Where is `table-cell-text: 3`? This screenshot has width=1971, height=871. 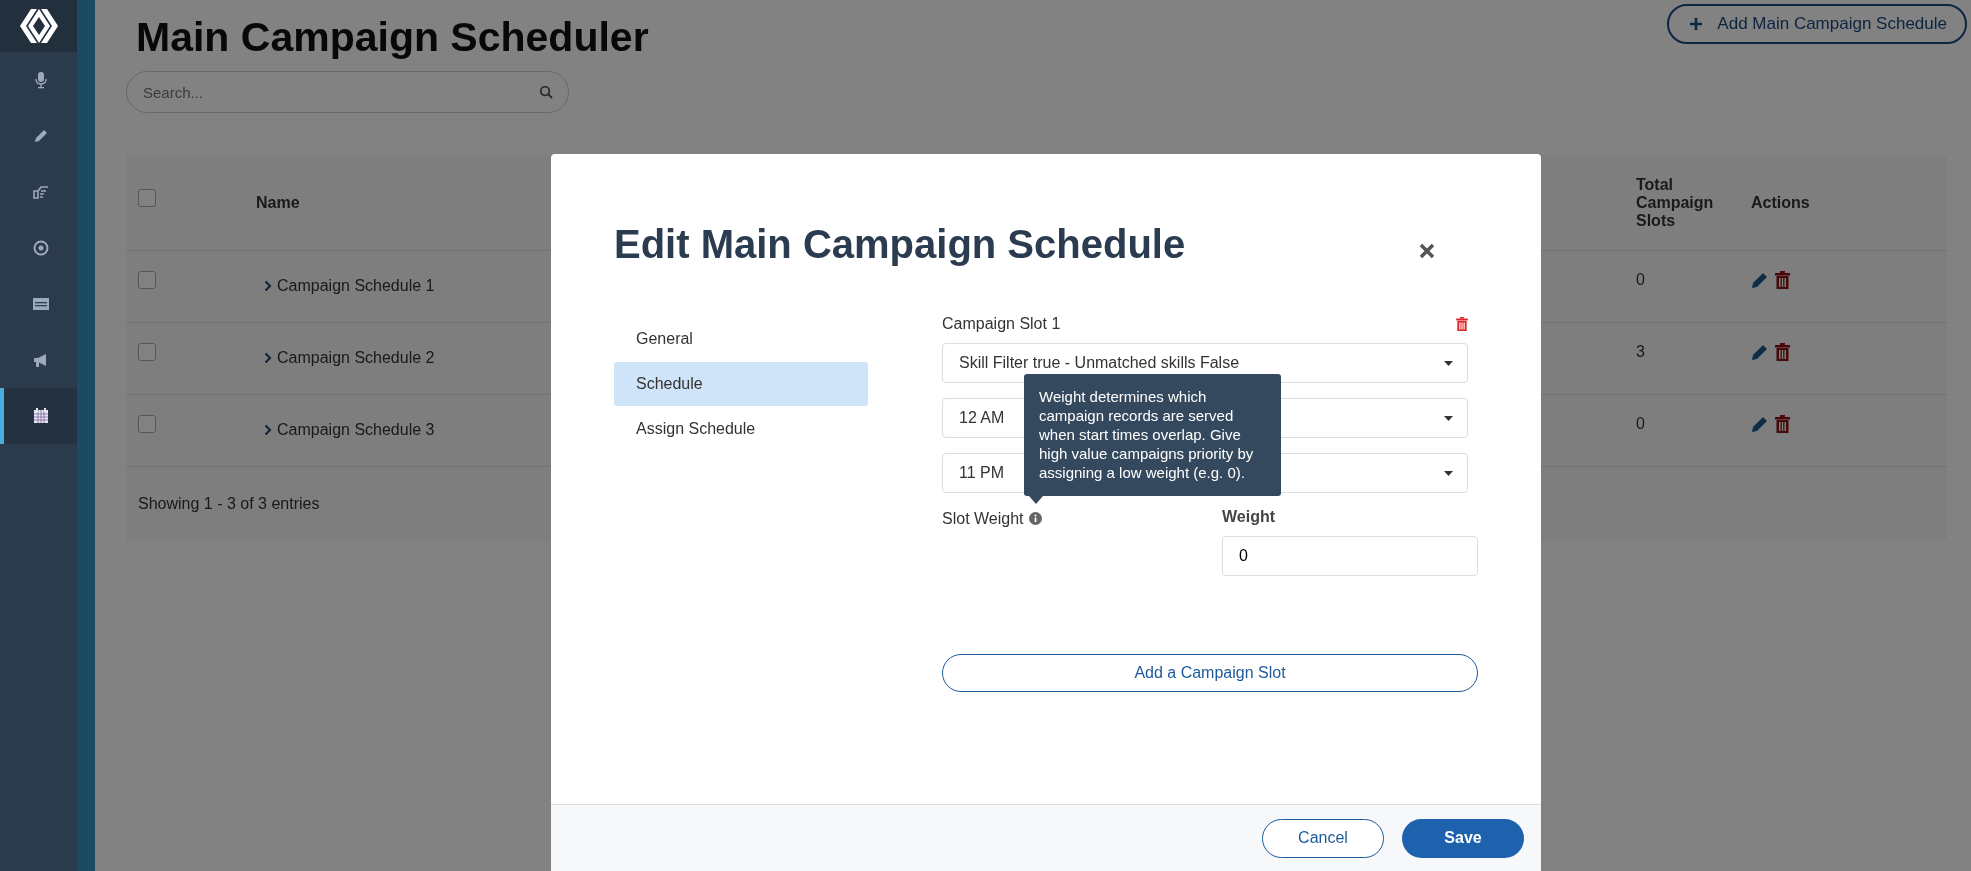
table-cell-text: 3 is located at coordinates (1641, 352).